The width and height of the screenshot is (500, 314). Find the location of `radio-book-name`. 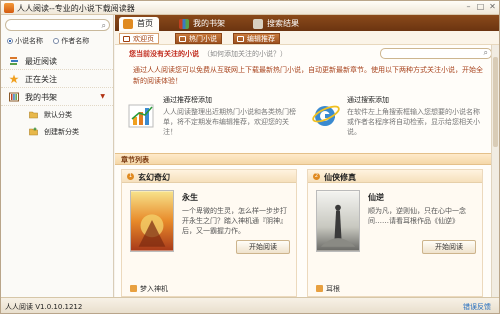

radio-book-name is located at coordinates (10, 41).